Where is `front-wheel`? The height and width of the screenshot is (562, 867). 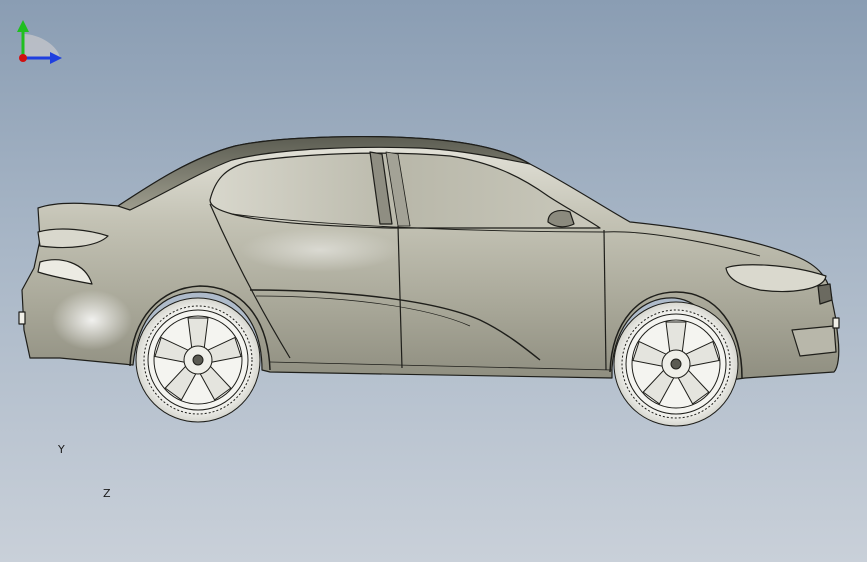
front-wheel is located at coordinates (676, 364).